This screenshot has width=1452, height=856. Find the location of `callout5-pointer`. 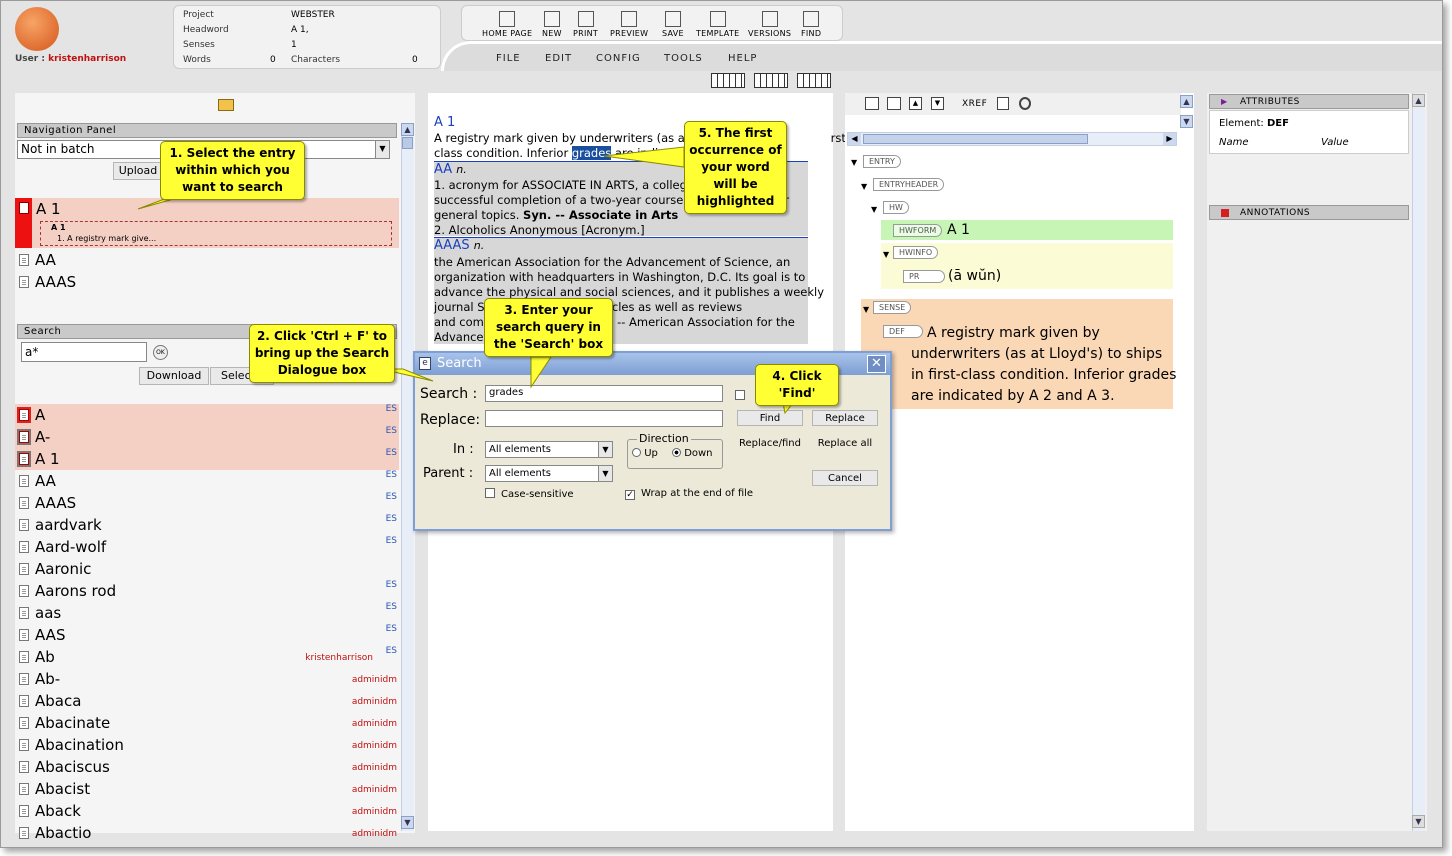

callout5-pointer is located at coordinates (644, 157).